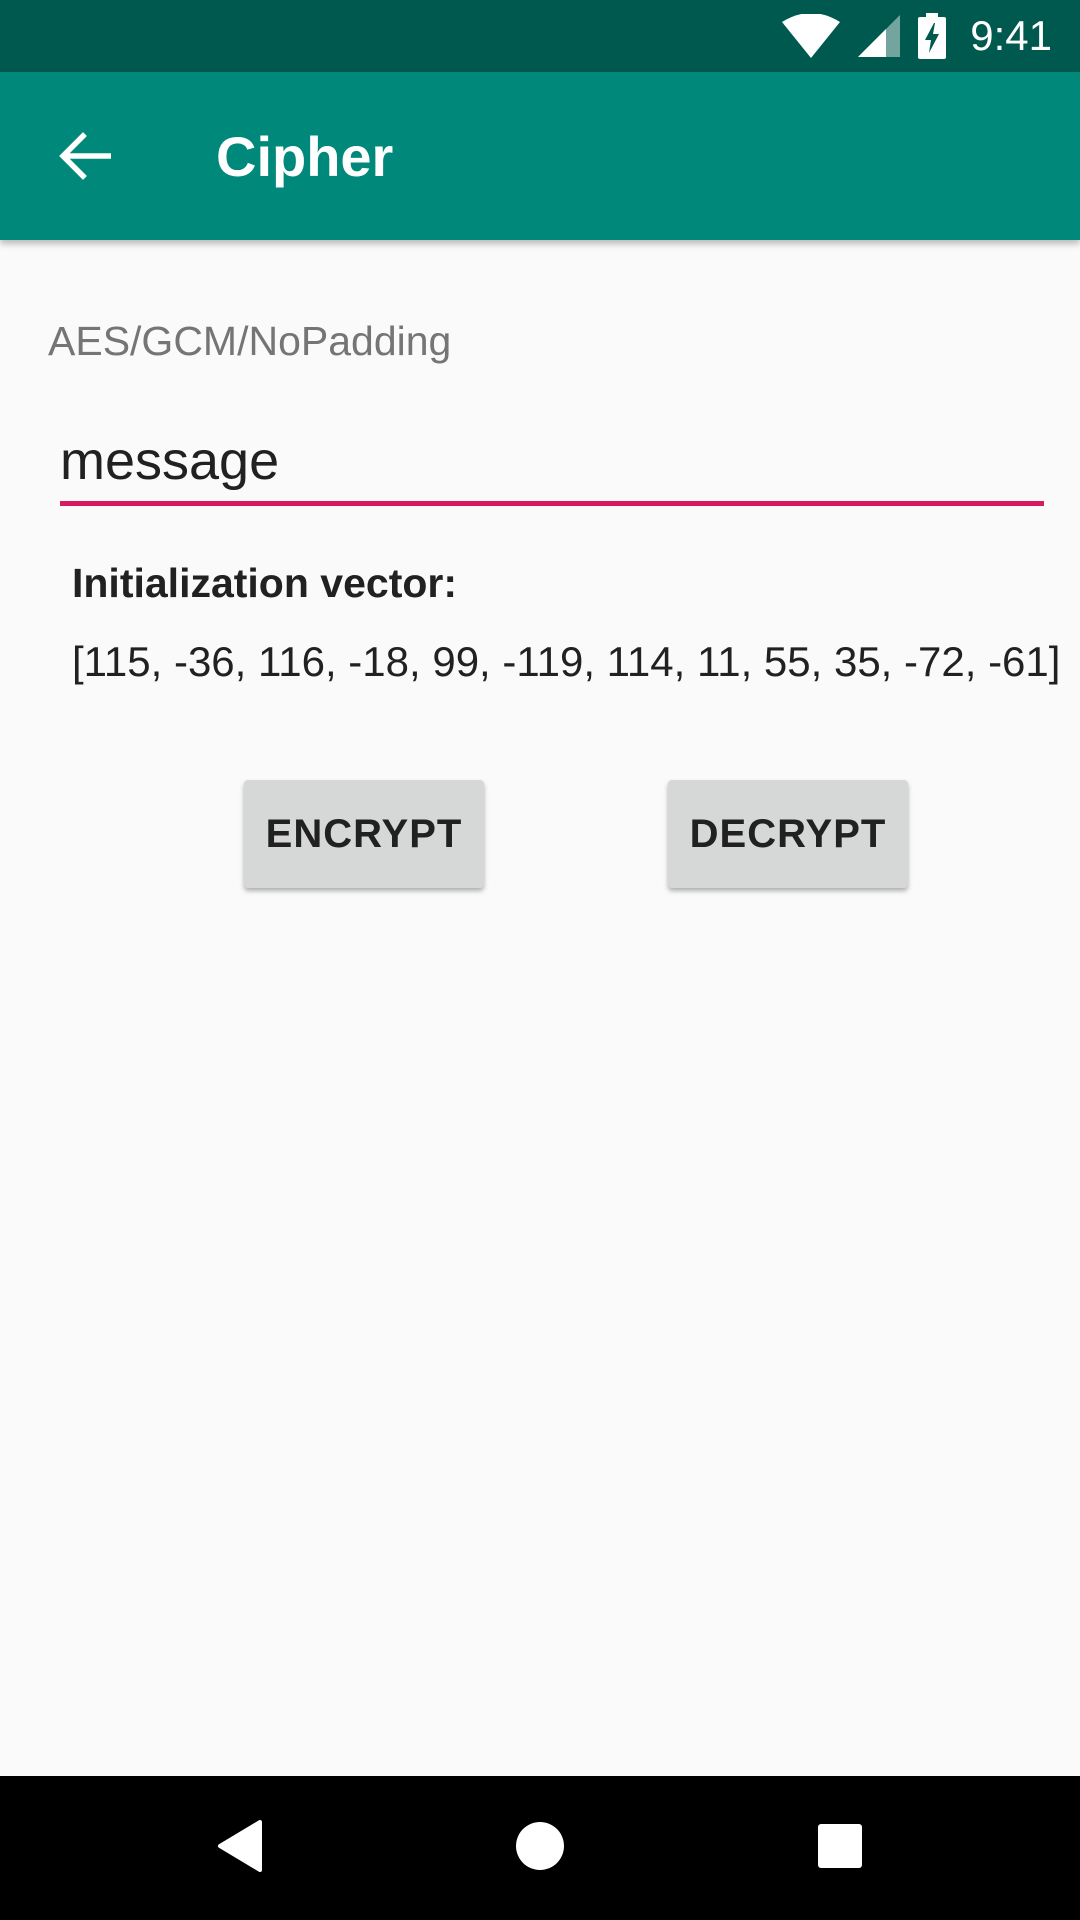  What do you see at coordinates (788, 834) in the screenshot?
I see `decrypt-button: DECRYPT` at bounding box center [788, 834].